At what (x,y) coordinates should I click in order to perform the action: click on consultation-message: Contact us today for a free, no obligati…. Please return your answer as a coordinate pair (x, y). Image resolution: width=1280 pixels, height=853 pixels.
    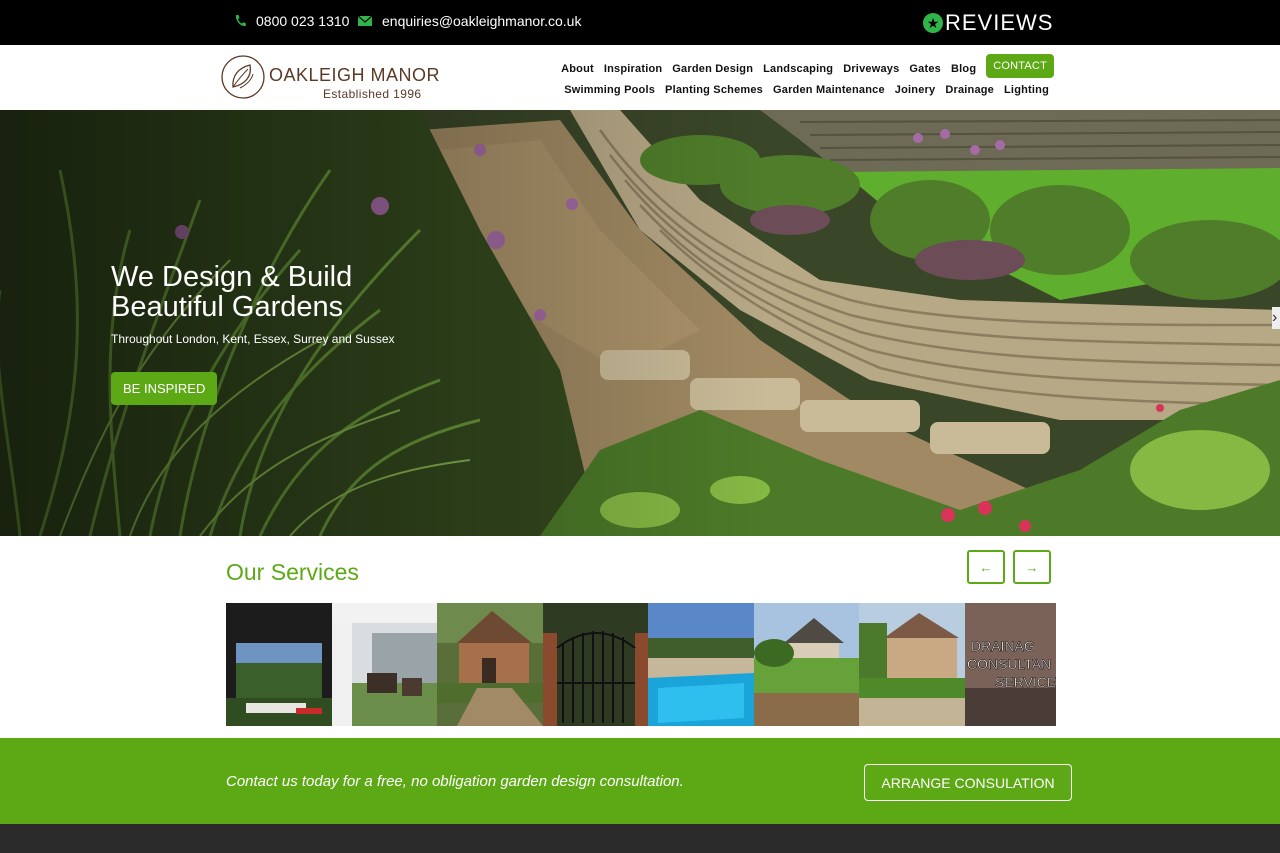
    Looking at the image, I should click on (455, 781).